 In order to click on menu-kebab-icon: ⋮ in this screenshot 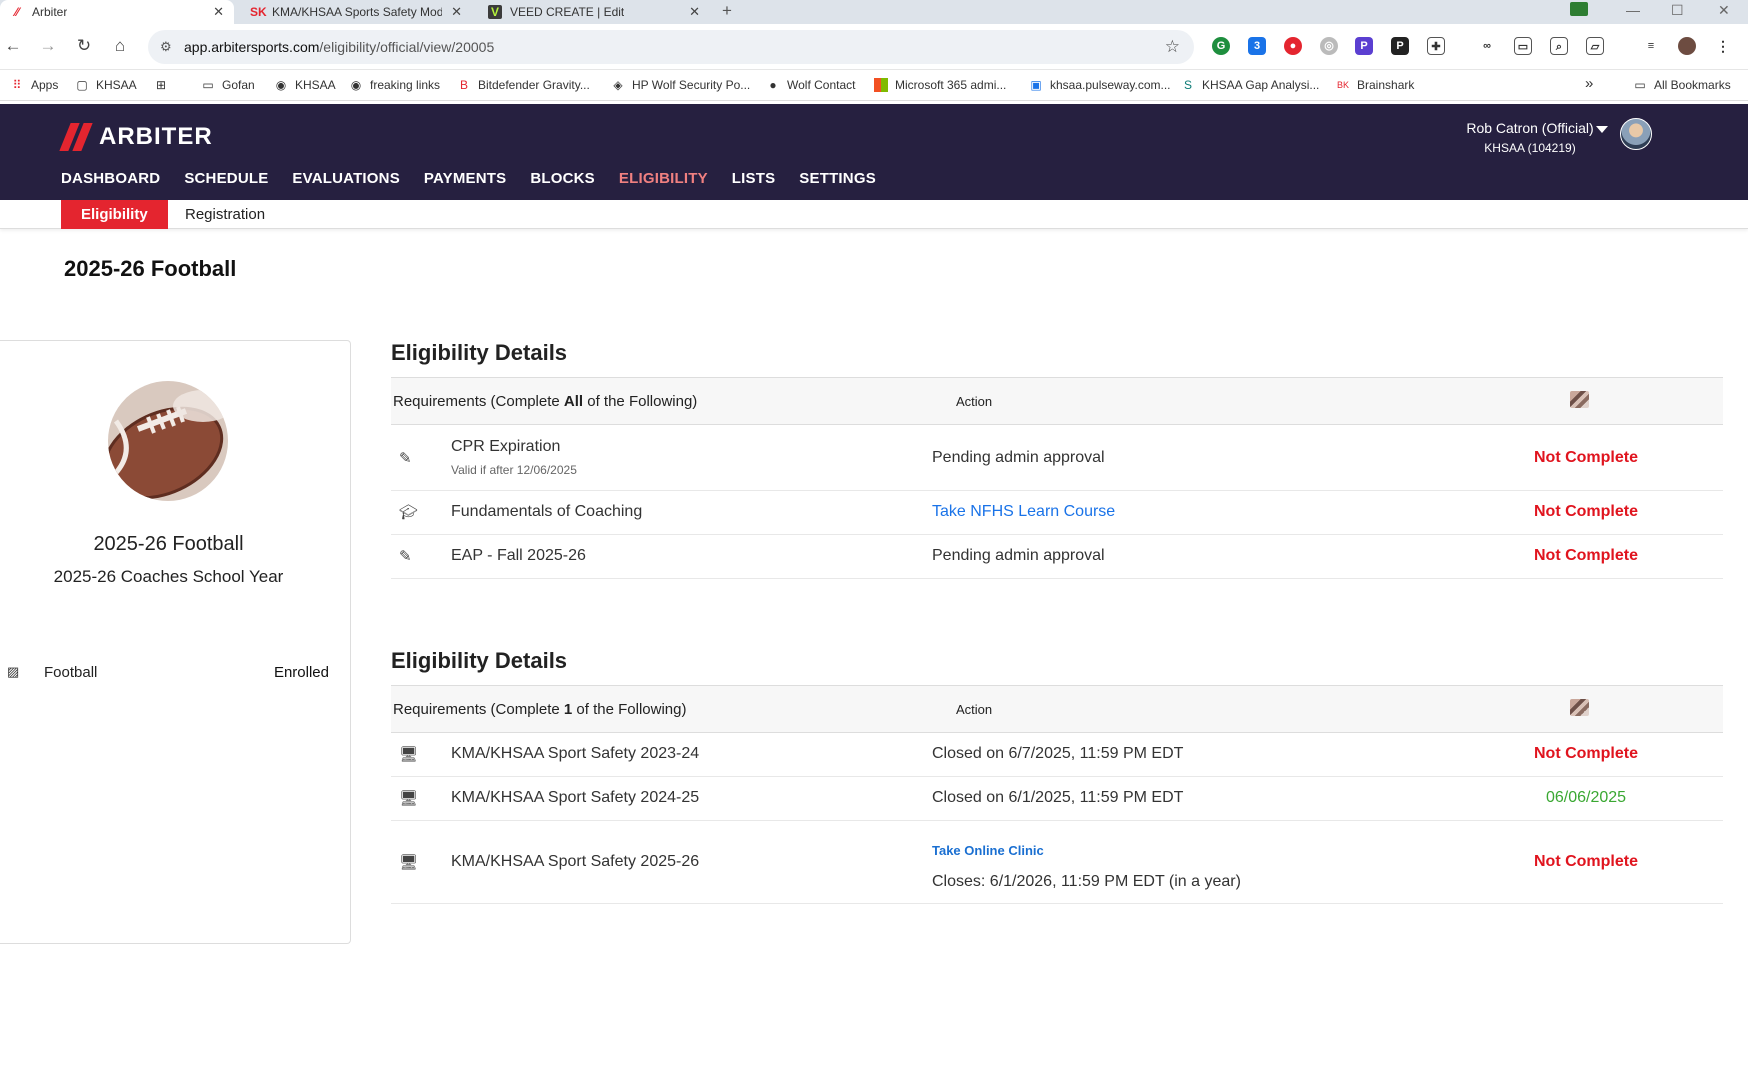, I will do `click(1723, 46)`.